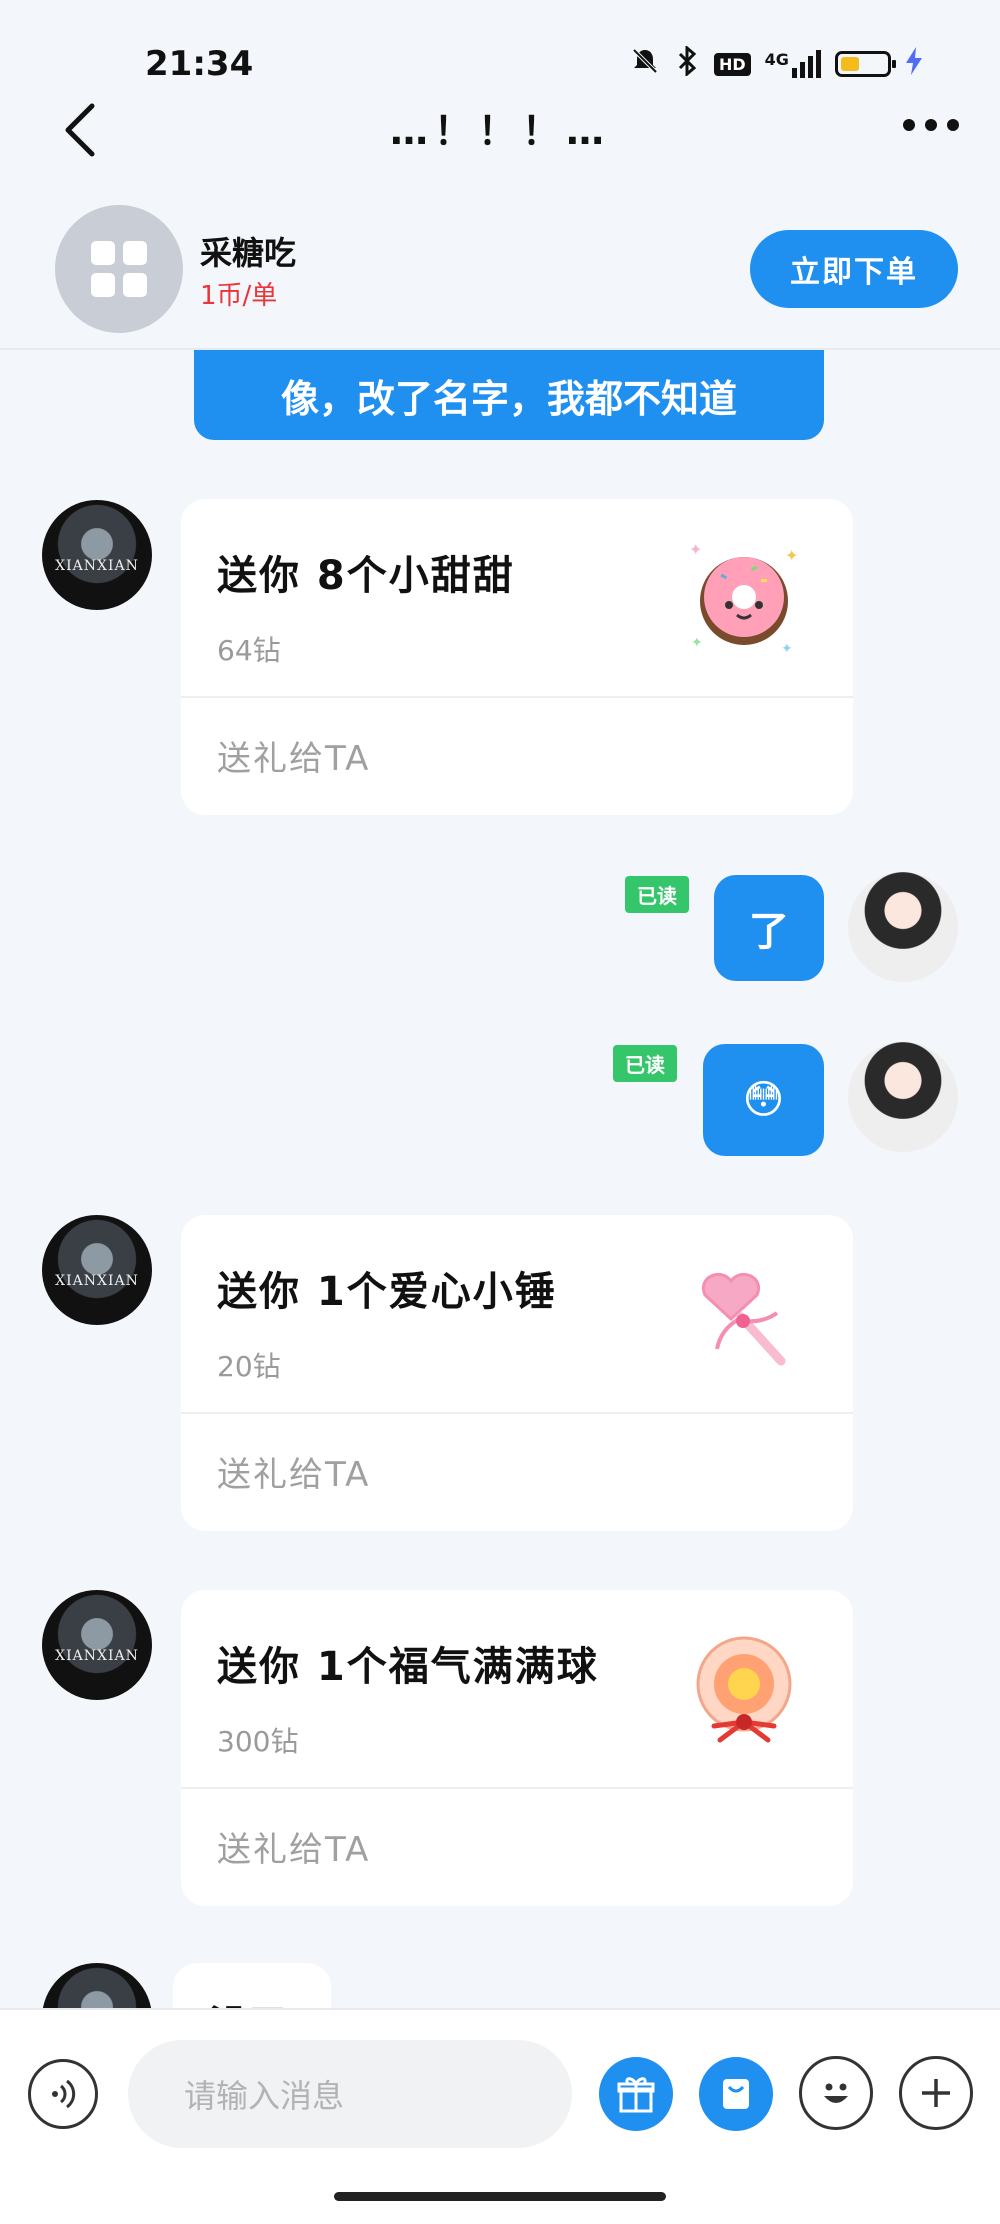  Describe the element at coordinates (366, 576) in the screenshot. I see `gift-title: 送你 8个小甜甜` at that location.